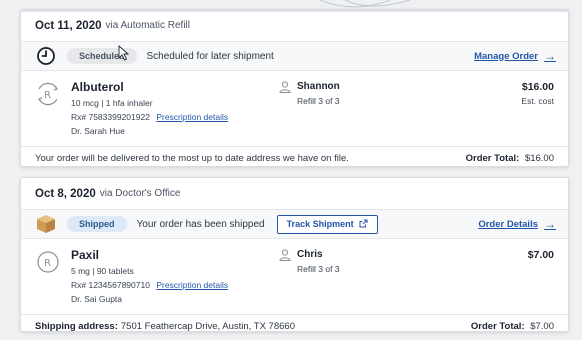 The width and height of the screenshot is (582, 340). I want to click on patient-name: Chris, so click(310, 254).